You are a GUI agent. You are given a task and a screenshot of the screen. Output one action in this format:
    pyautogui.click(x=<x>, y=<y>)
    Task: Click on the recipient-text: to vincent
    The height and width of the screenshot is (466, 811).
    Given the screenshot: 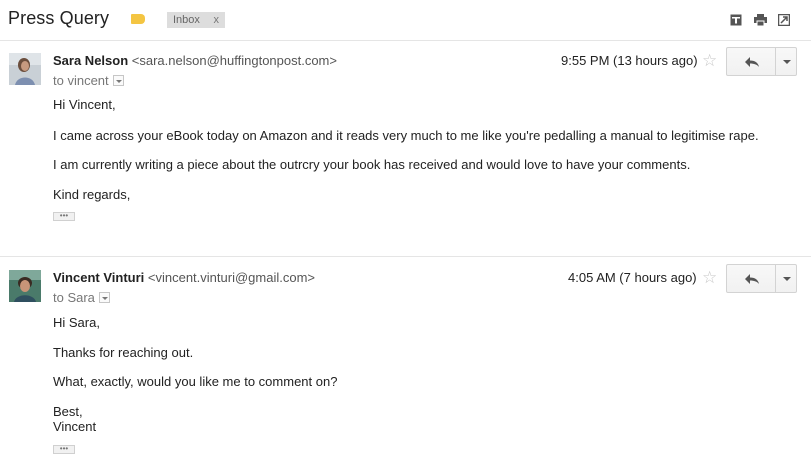 What is the action you would take?
    pyautogui.click(x=81, y=80)
    